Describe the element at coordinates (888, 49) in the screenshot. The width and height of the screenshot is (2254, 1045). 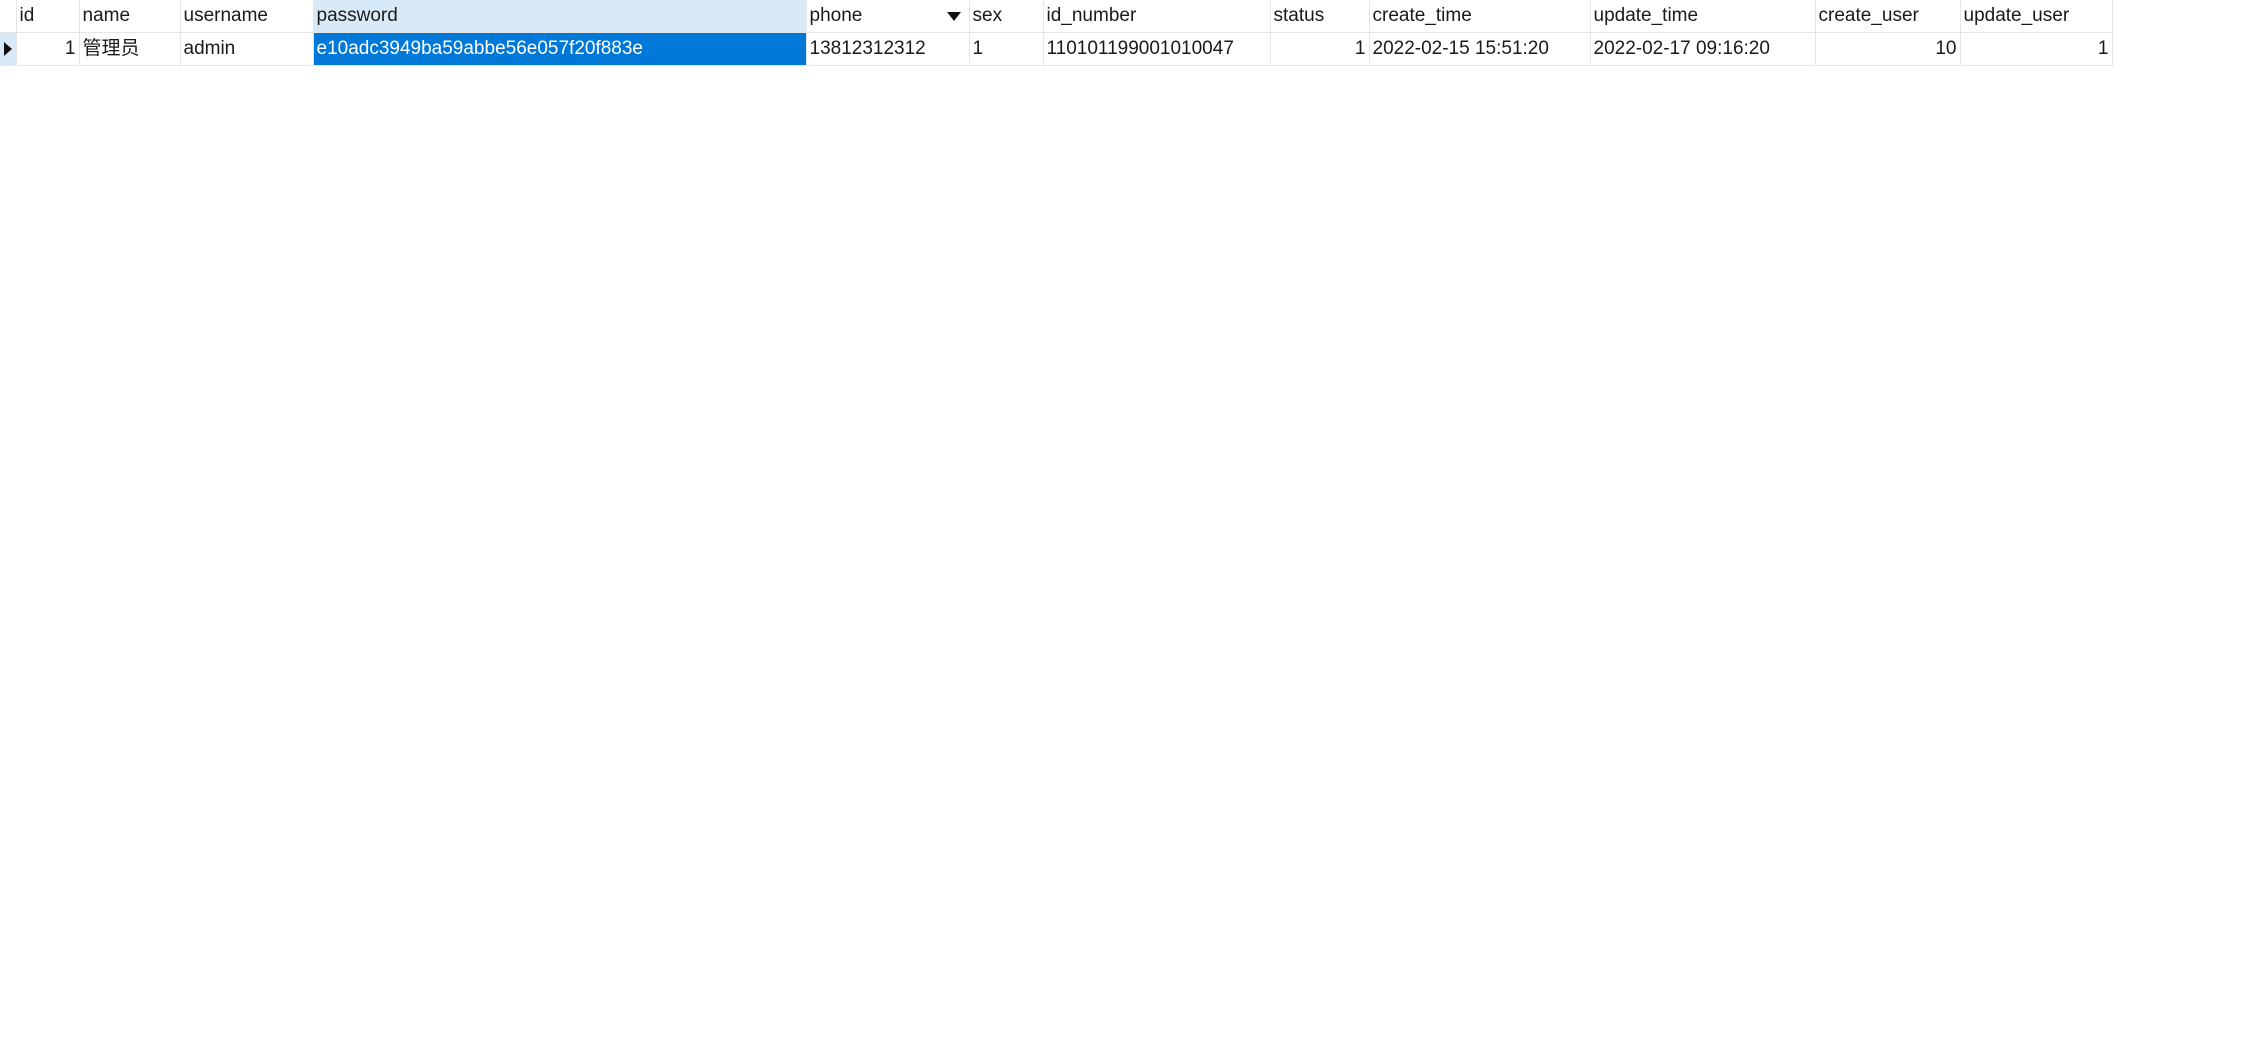
I see `cell-phone: 13812312312` at that location.